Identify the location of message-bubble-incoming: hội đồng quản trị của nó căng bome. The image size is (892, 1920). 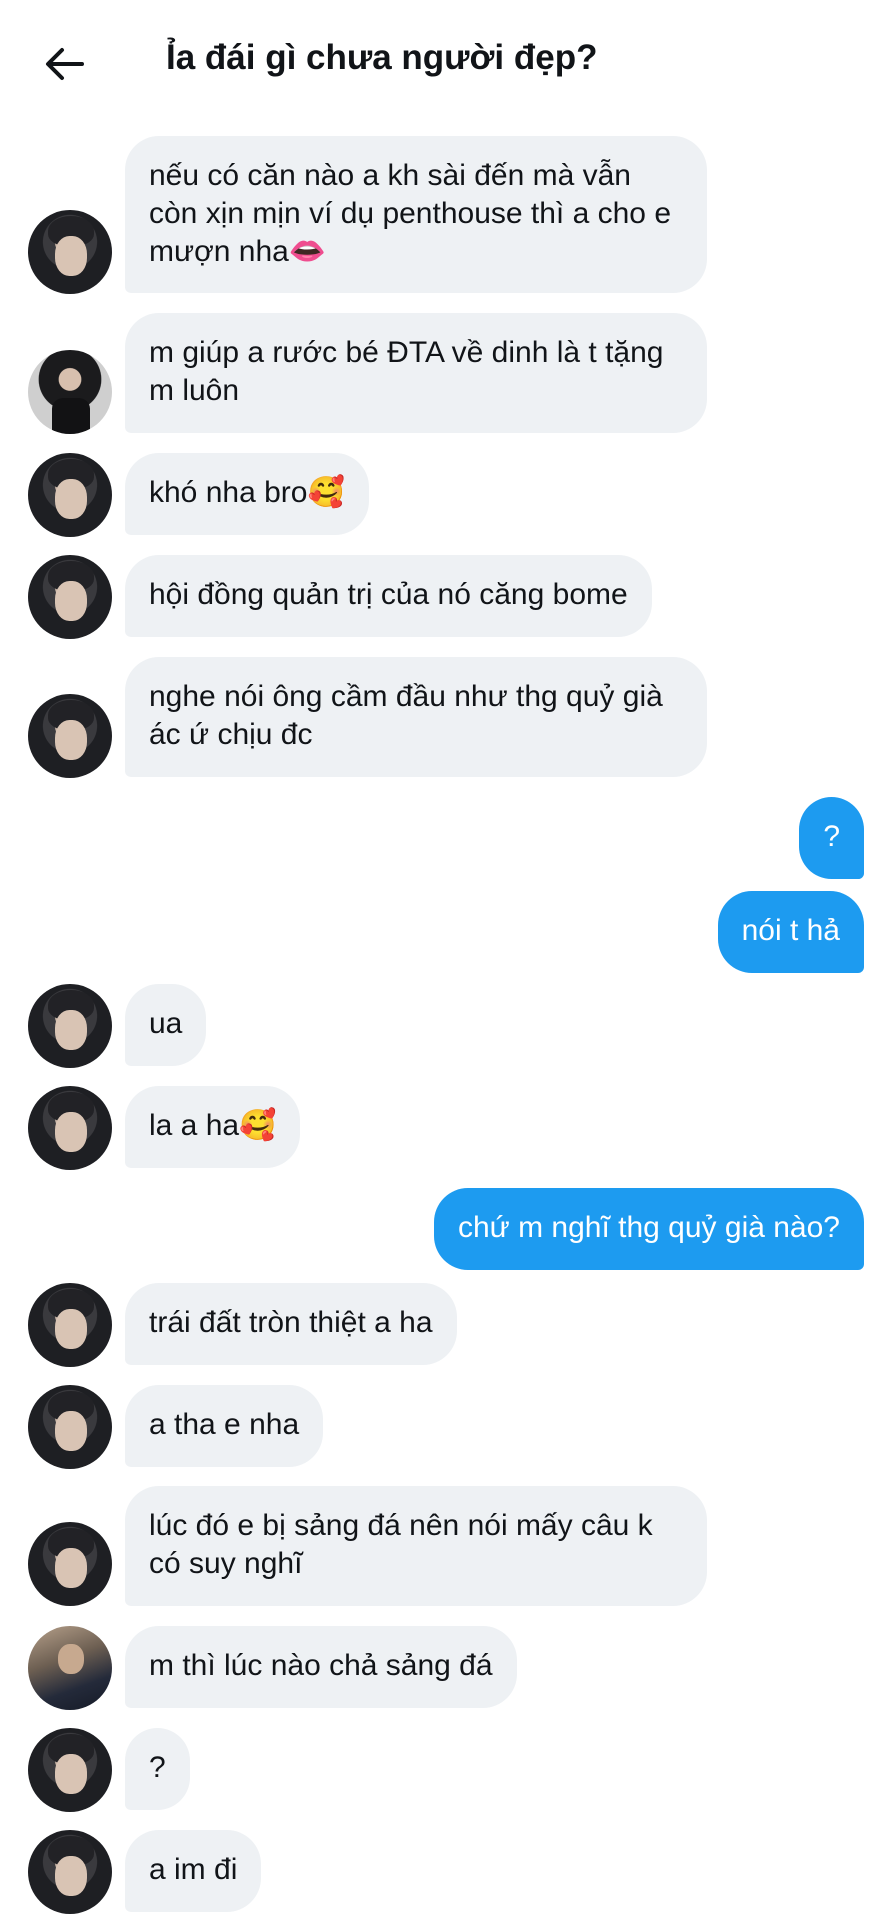
(388, 596).